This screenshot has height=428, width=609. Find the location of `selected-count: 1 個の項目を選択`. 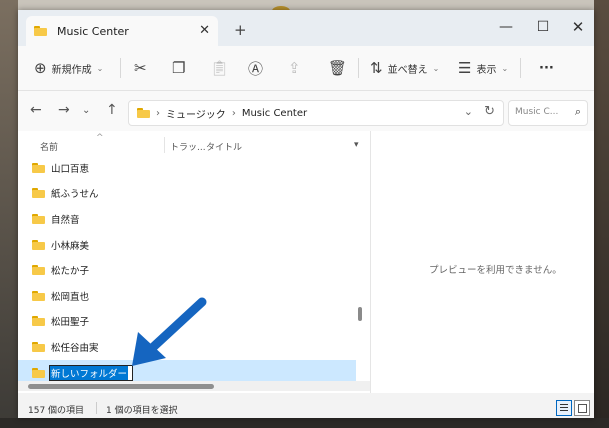

selected-count: 1 個の項目を選択 is located at coordinates (142, 411).